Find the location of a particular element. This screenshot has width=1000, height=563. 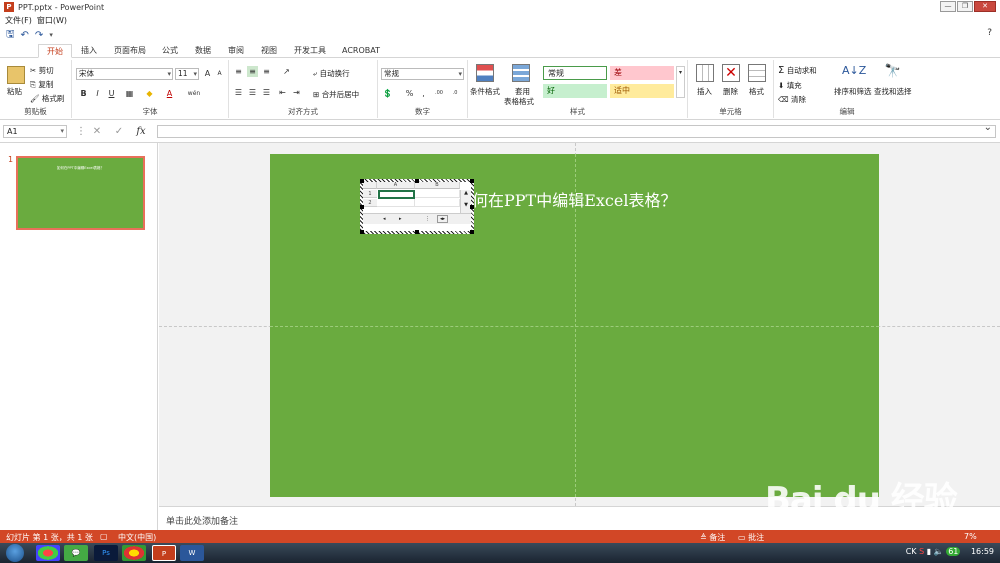

tab-insert: 插入 is located at coordinates (89, 51).